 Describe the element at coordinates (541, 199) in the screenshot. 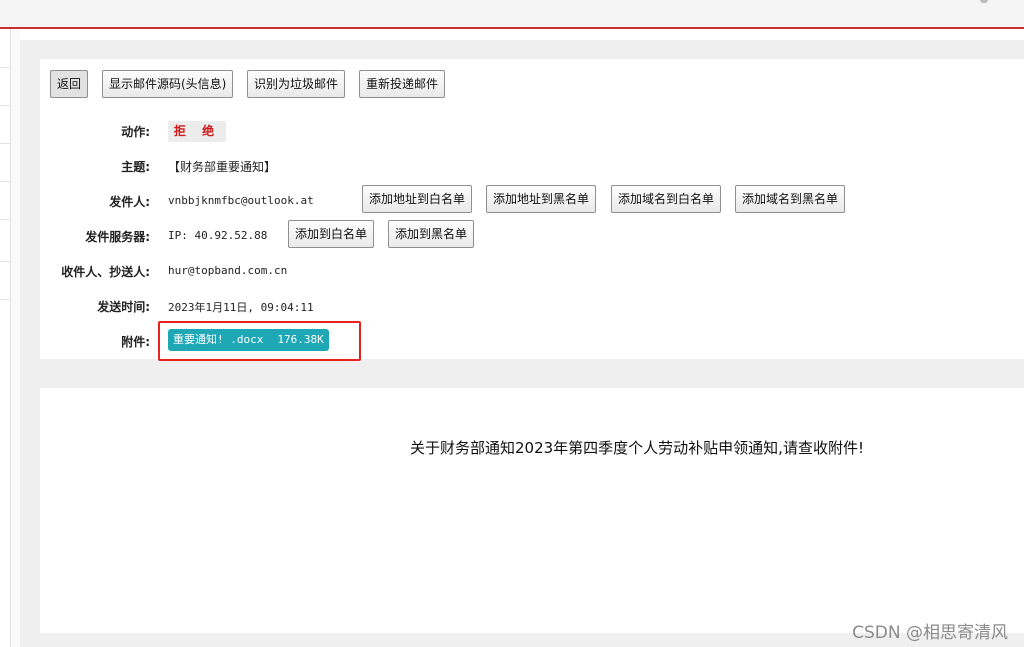

I see `add-address-blacklist-button: 添加地址到黑名单` at that location.